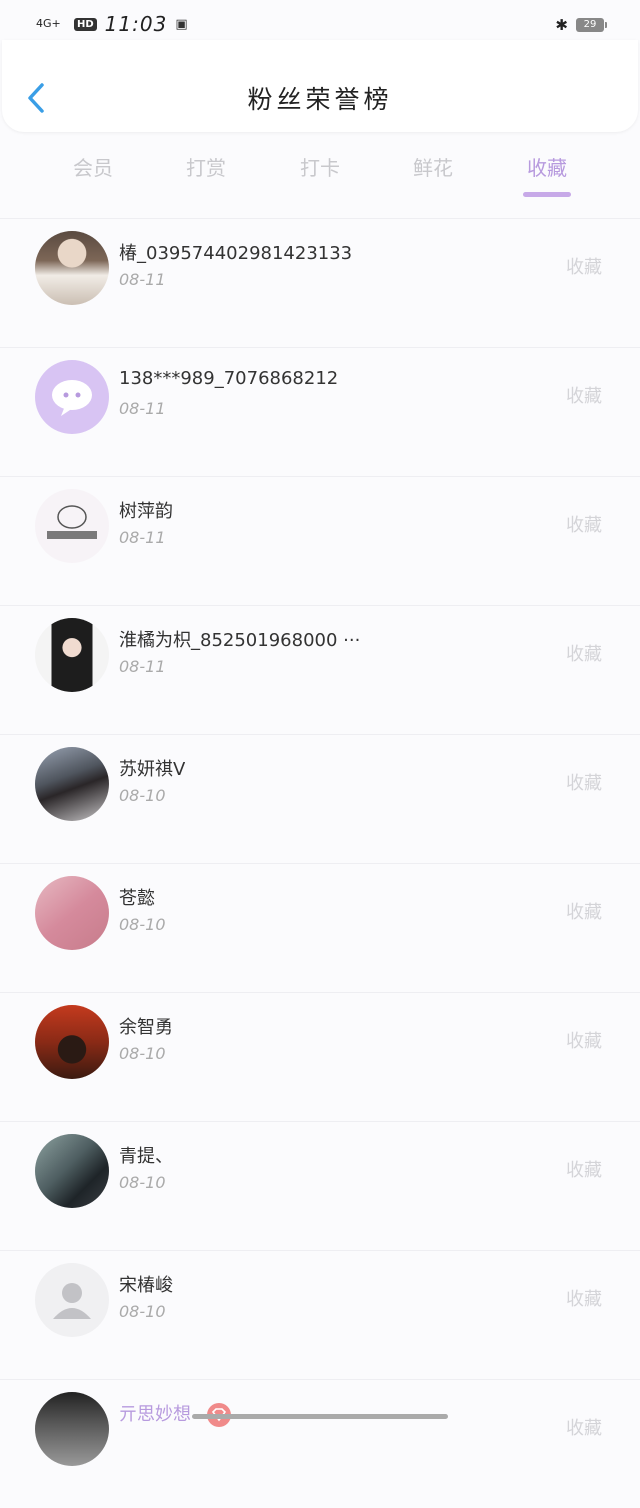  I want to click on tab-favorites: 收藏, so click(547, 166).